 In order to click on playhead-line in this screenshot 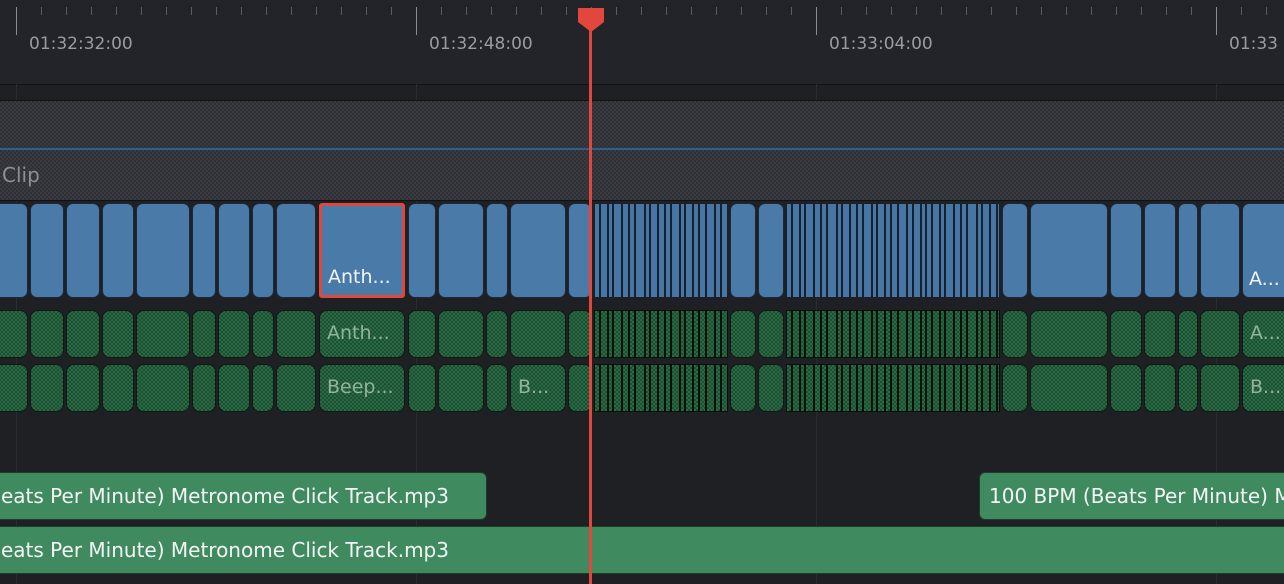, I will do `click(590, 302)`.